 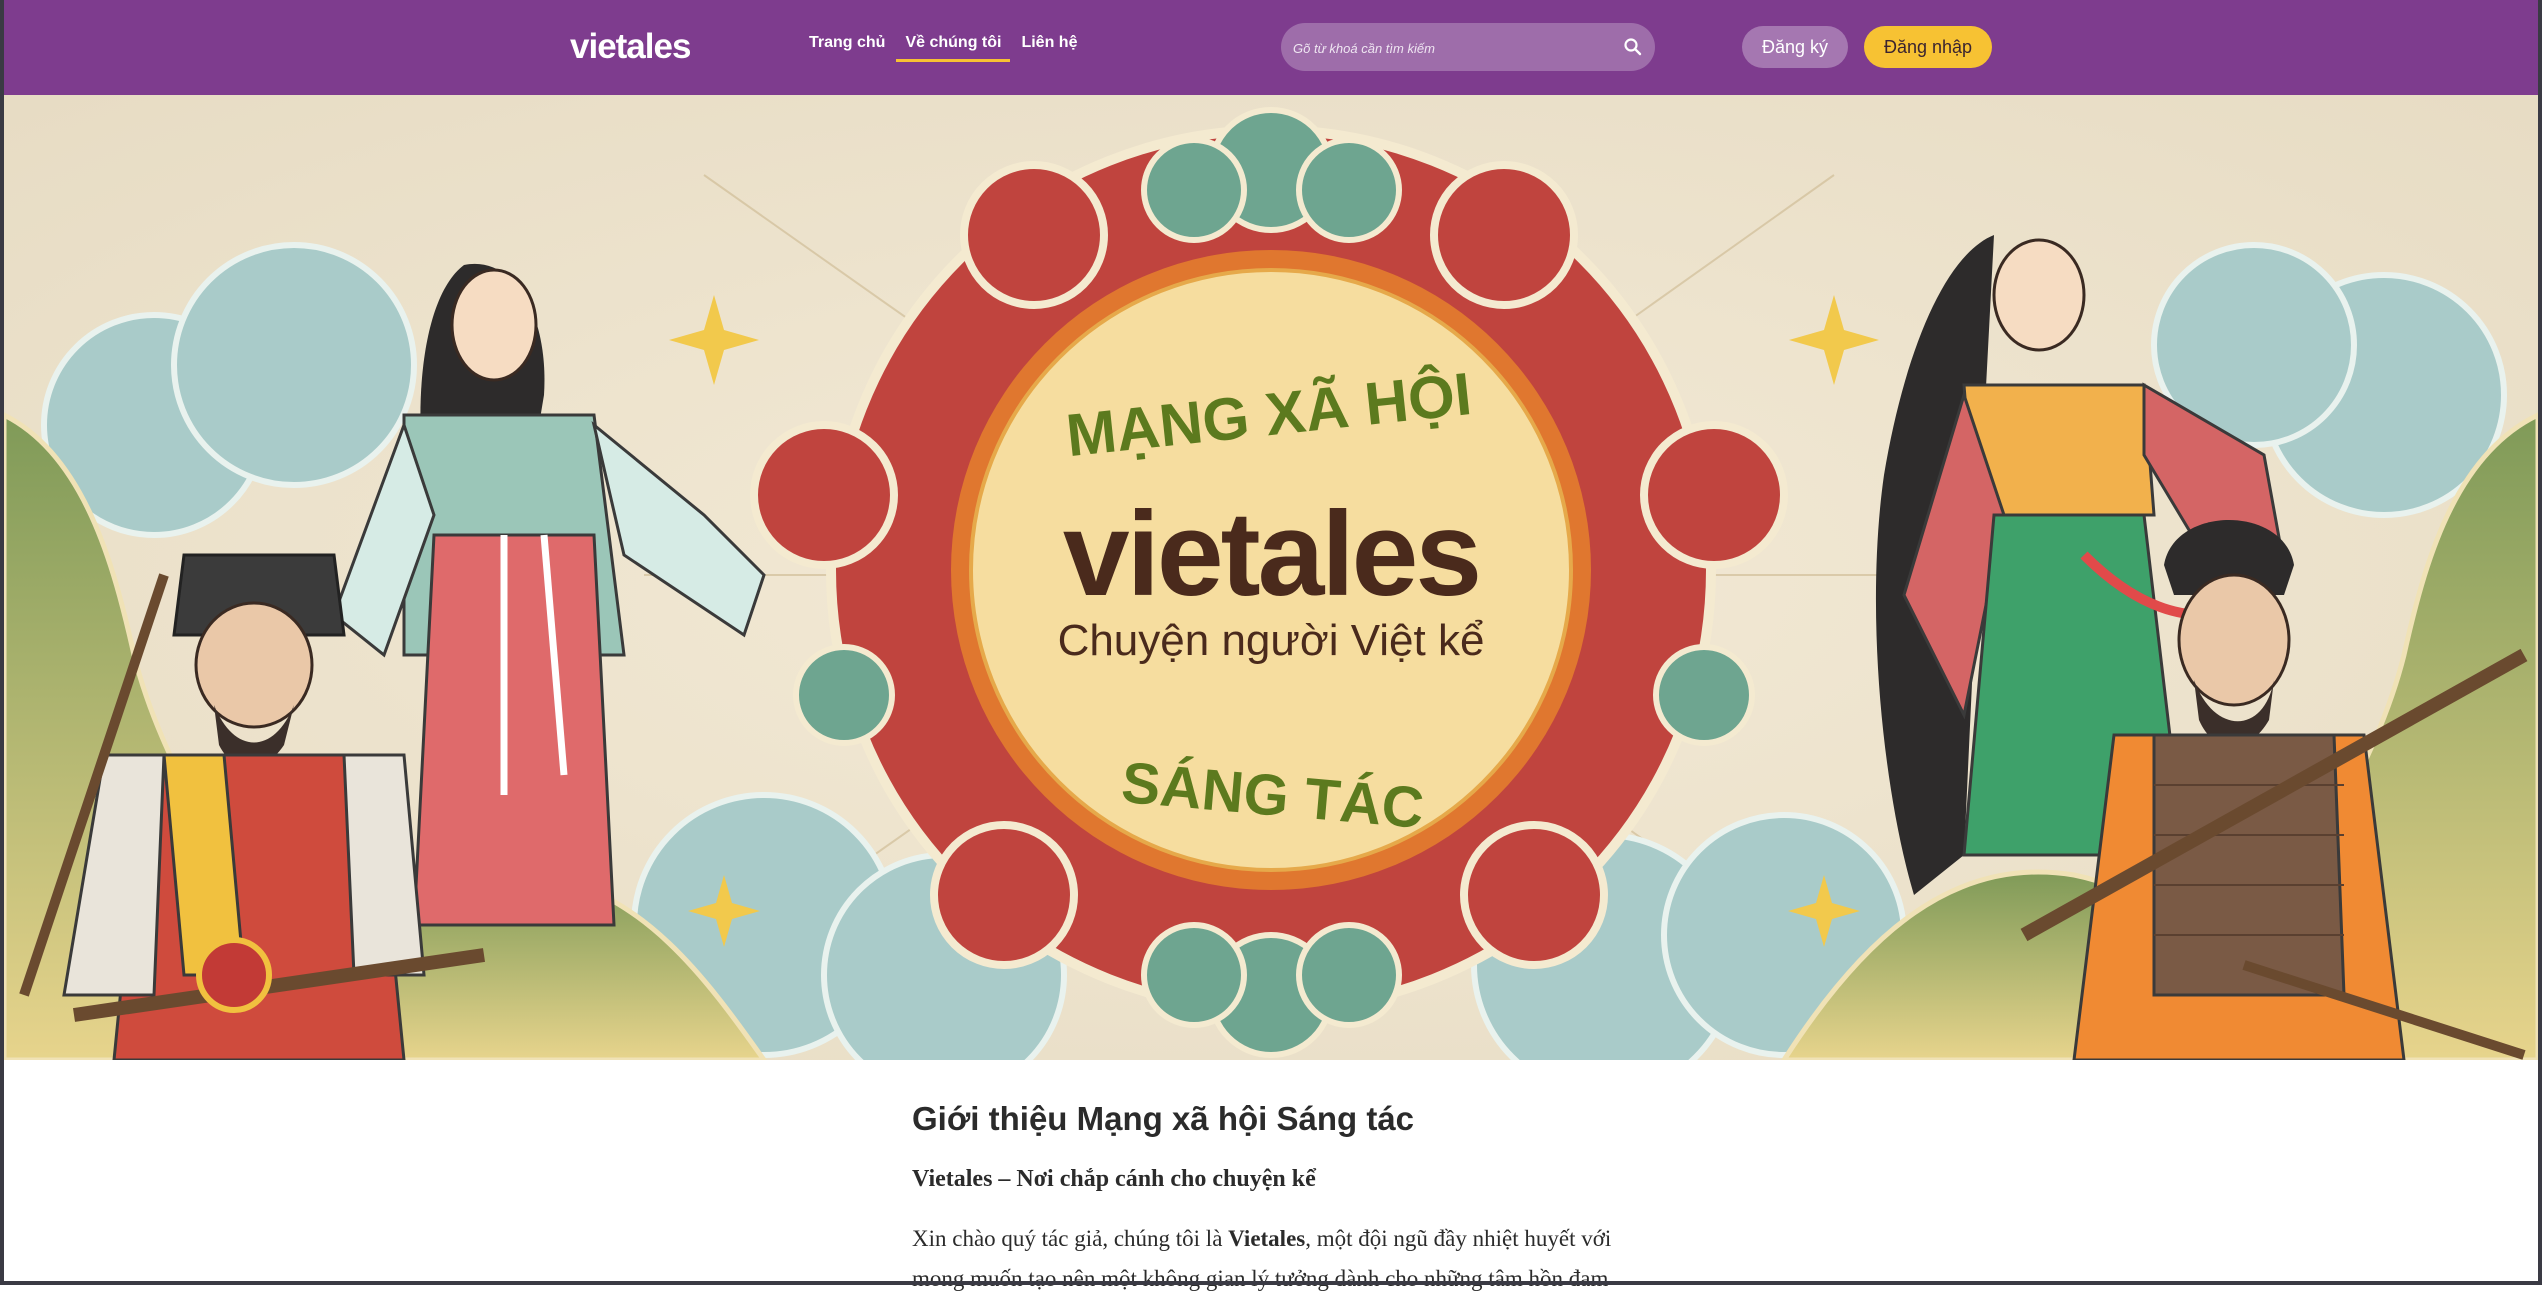 I want to click on page-subtitle: Vietales – Nơi chắp cánh cho chuyện kể, so click(x=1114, y=1179).